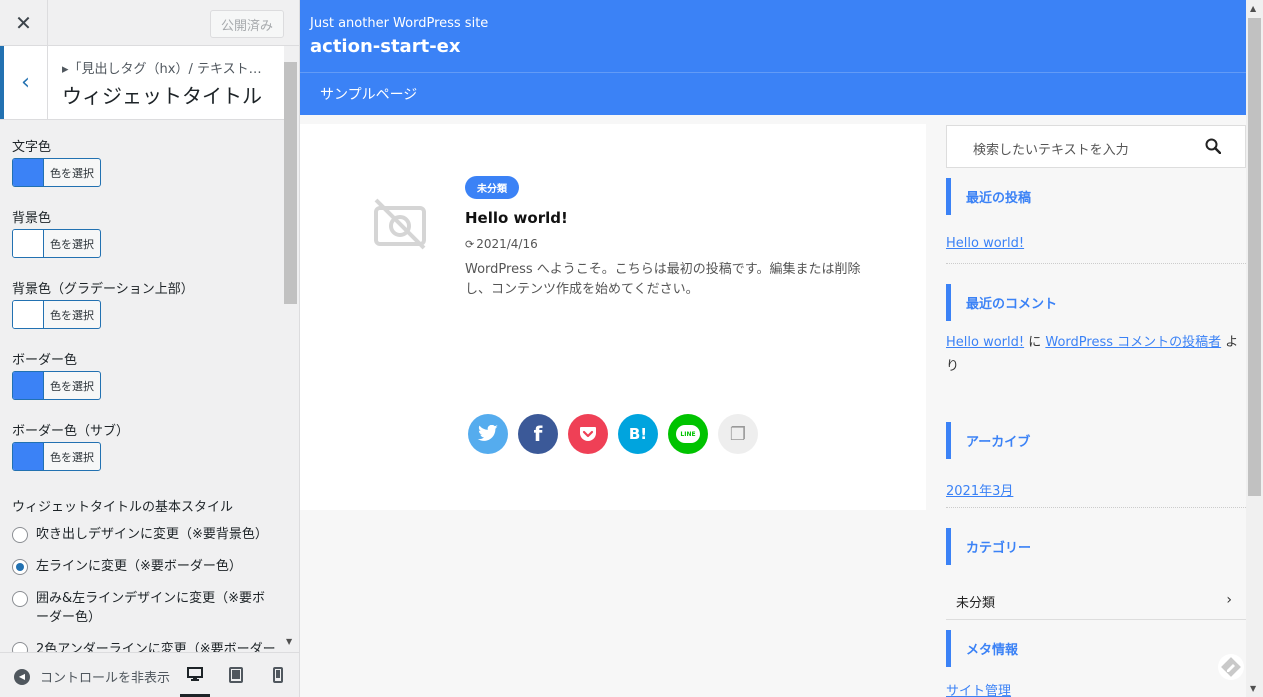 The width and height of the screenshot is (1263, 697). I want to click on share-pocket-button, so click(588, 434).